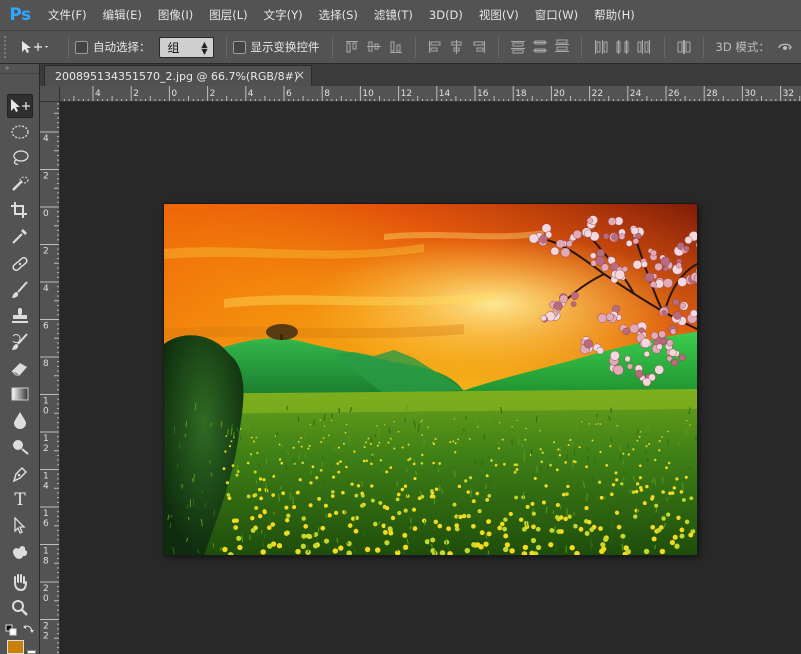 This screenshot has height=654, width=801. What do you see at coordinates (645, 47) in the screenshot?
I see `distribute-right-icon` at bounding box center [645, 47].